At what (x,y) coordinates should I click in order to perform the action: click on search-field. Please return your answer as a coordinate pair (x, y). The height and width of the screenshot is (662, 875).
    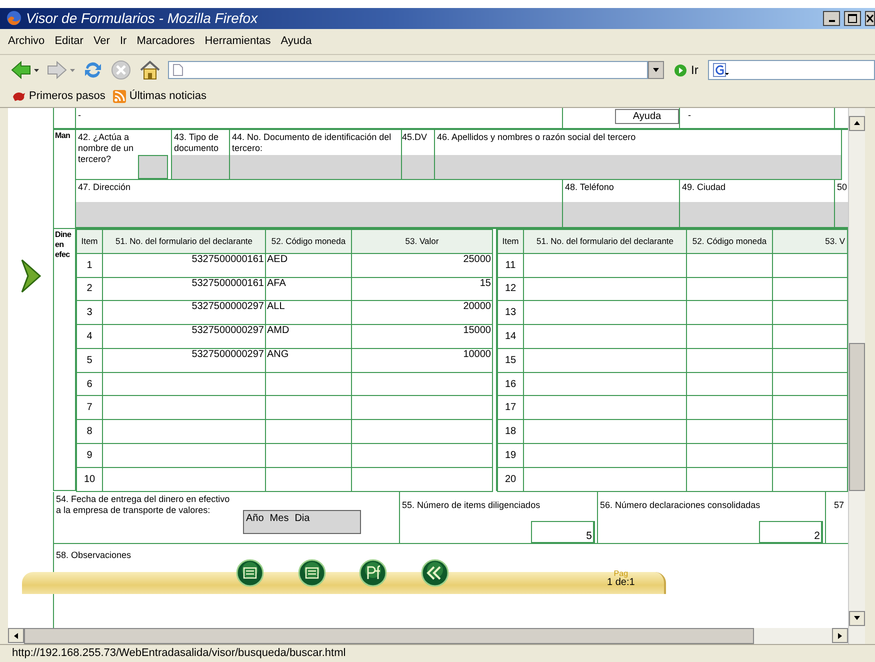
    Looking at the image, I should click on (791, 70).